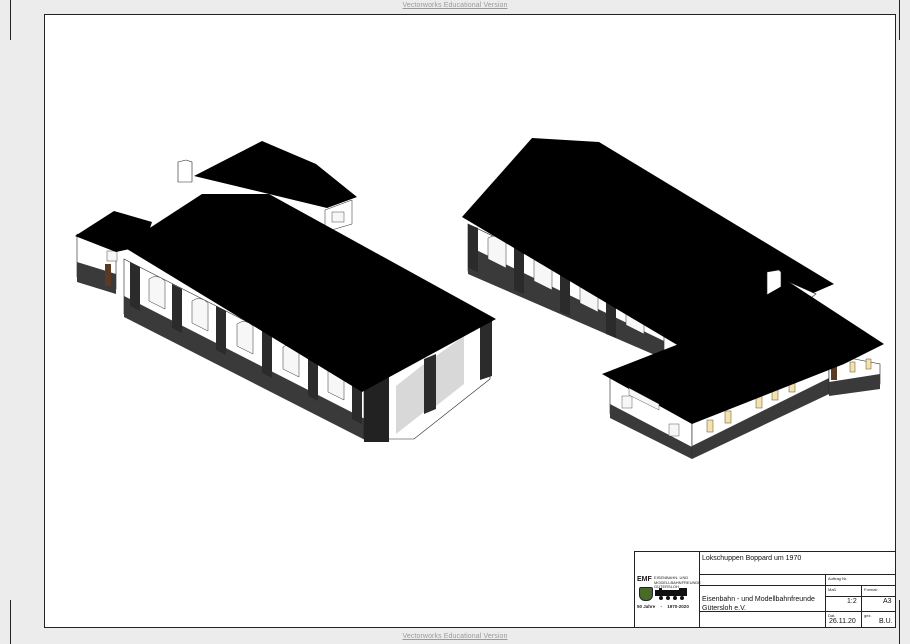 This screenshot has width=910, height=644. Describe the element at coordinates (455, 5) in the screenshot. I see `watermark-top: Vectorworks Educational Version` at that location.